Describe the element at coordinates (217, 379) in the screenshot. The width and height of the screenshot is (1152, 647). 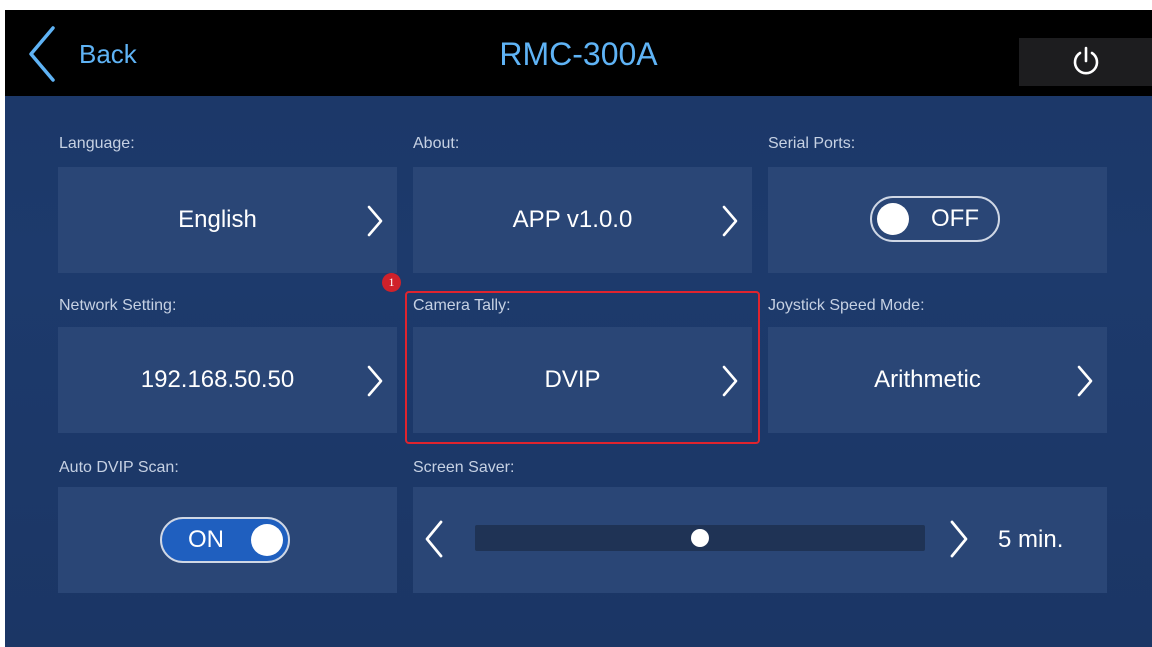
I see `network-value: 192.168.50.50` at that location.